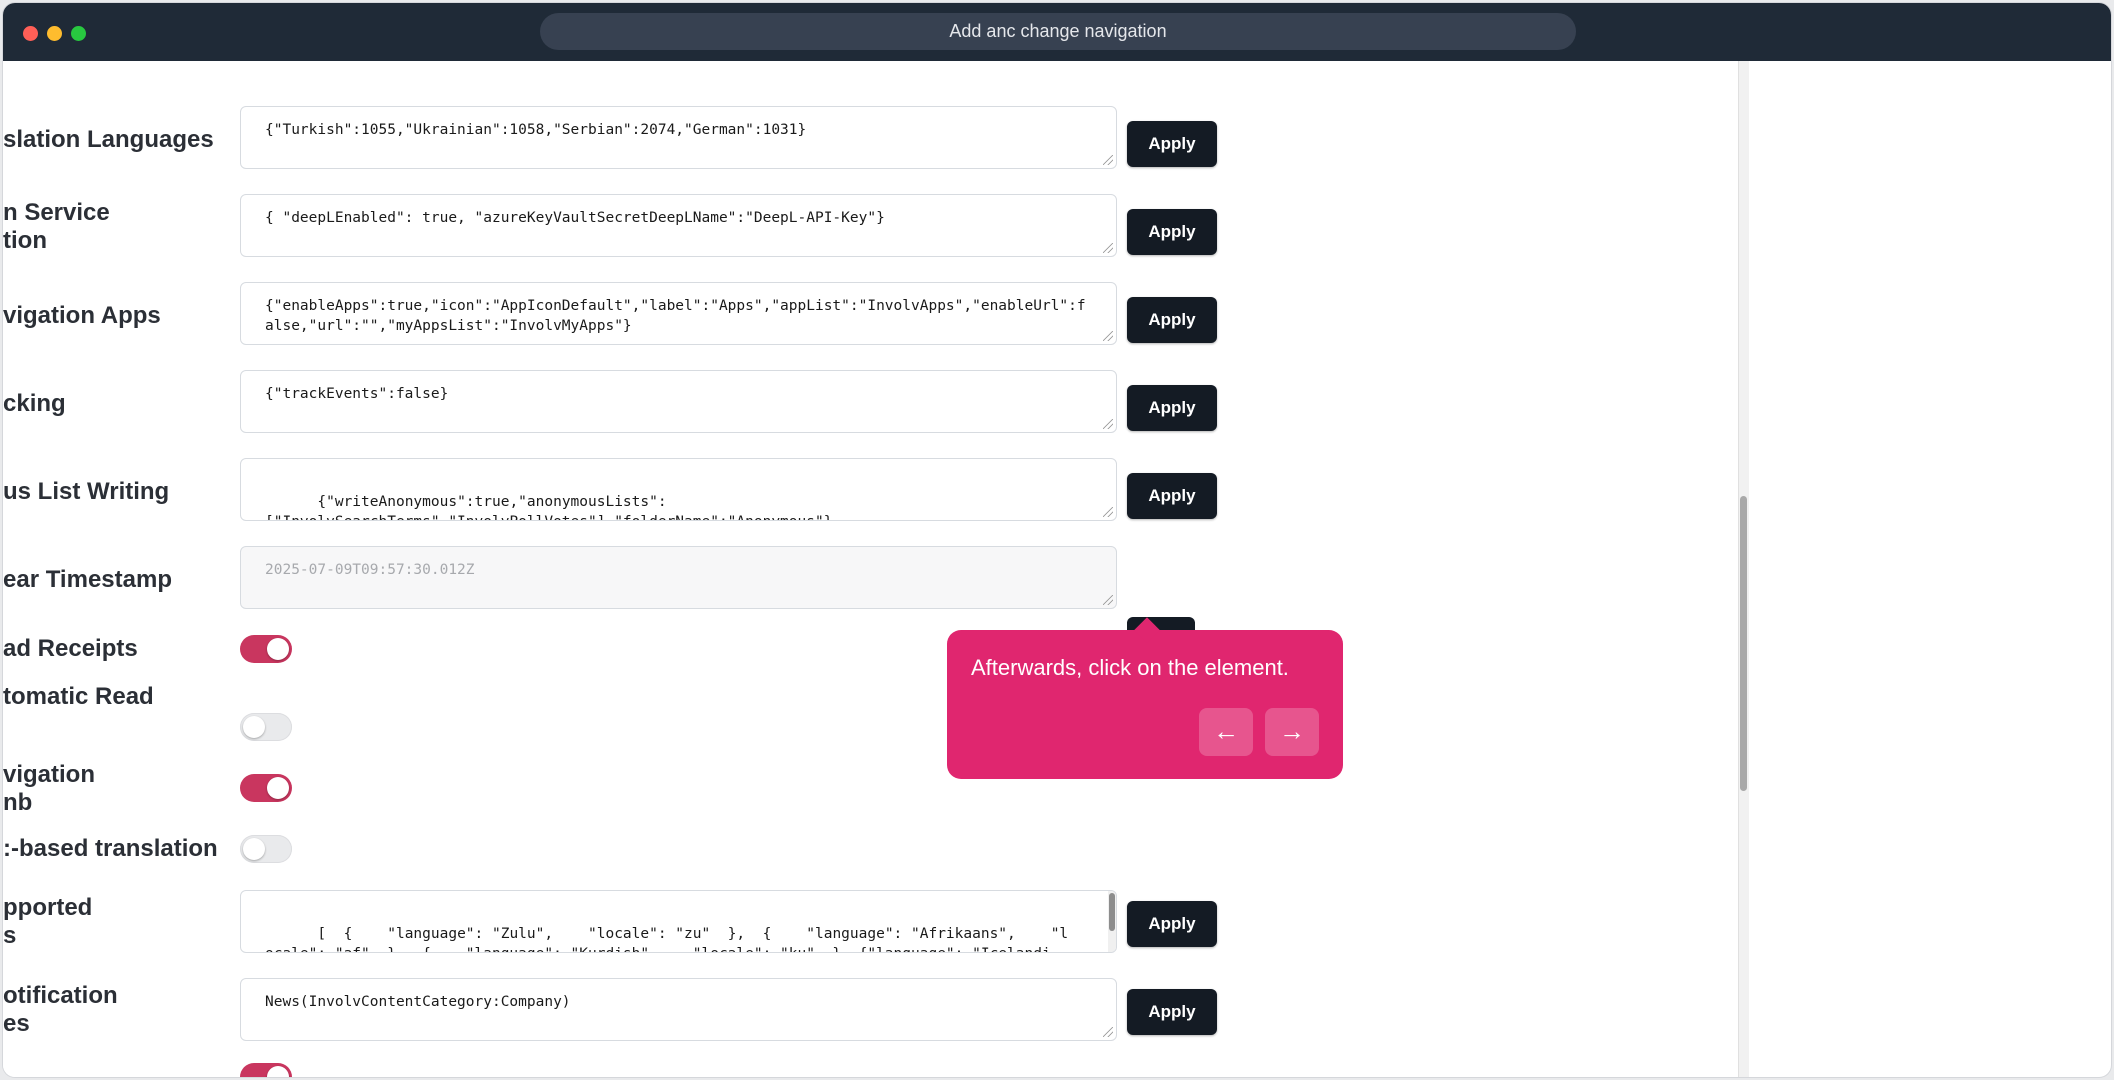  Describe the element at coordinates (266, 849) in the screenshot. I see `text-based-translation-toggle` at that location.